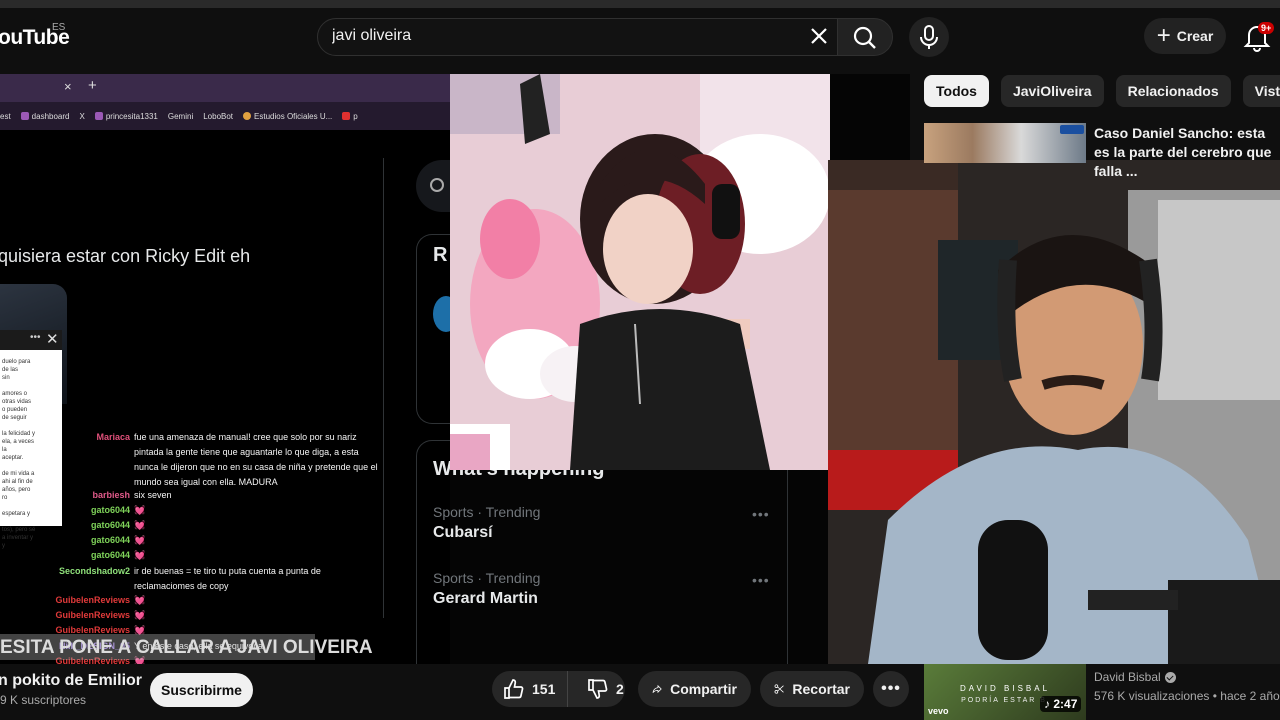 Image resolution: width=1280 pixels, height=720 pixels. Describe the element at coordinates (68, 86) in the screenshot. I see `tab-close-icon: ×` at that location.